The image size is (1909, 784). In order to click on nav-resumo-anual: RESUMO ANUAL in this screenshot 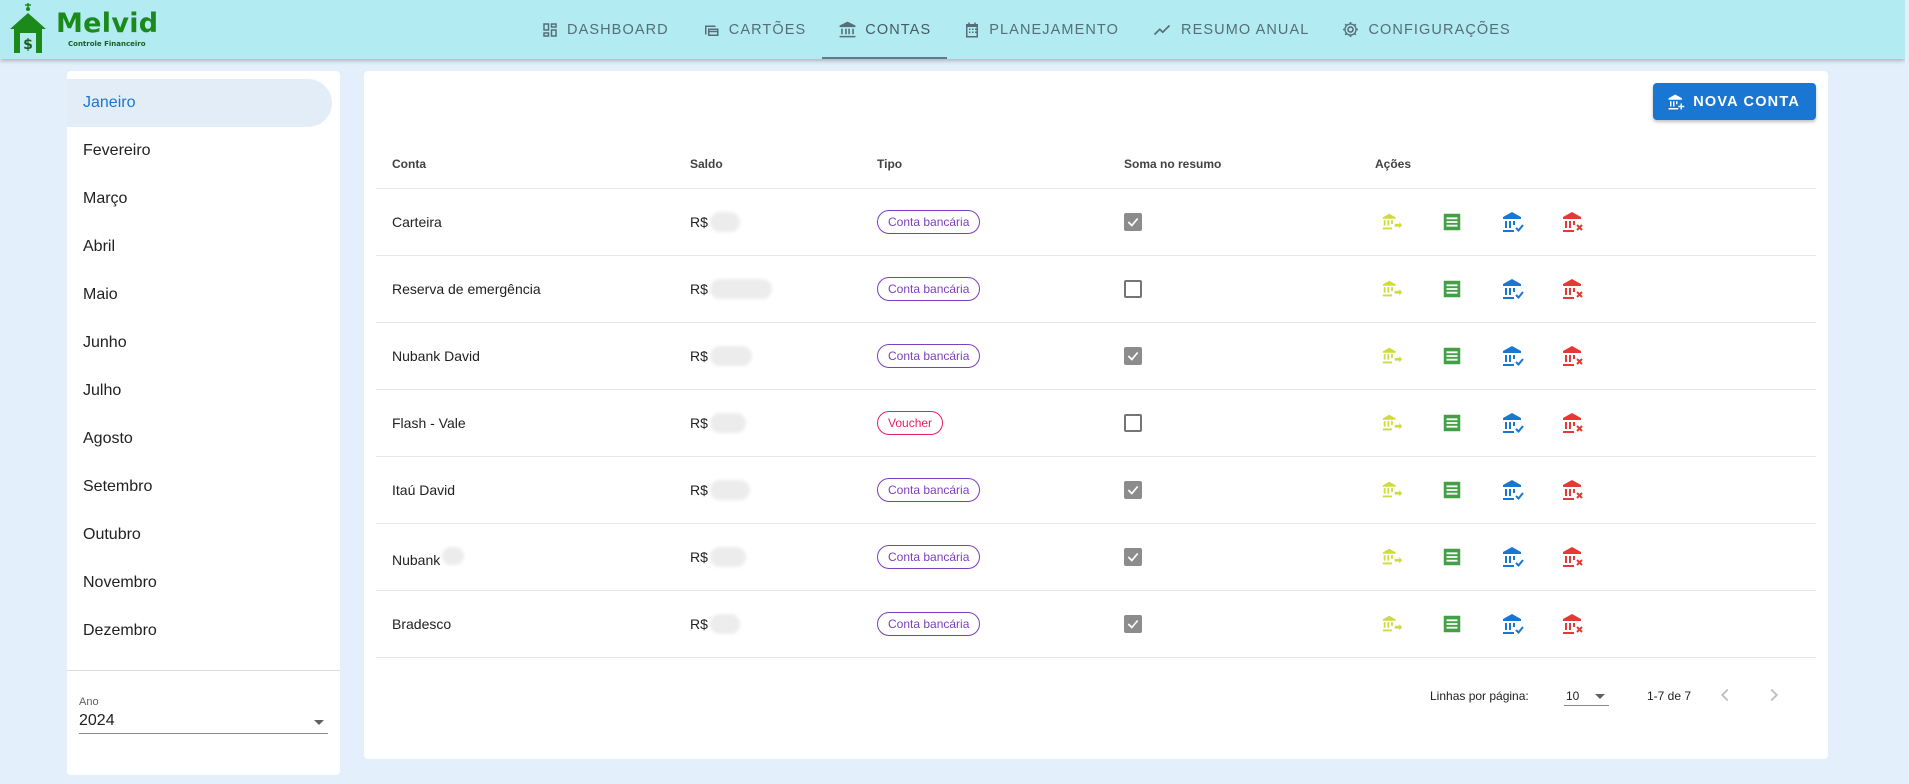, I will do `click(1230, 29)`.